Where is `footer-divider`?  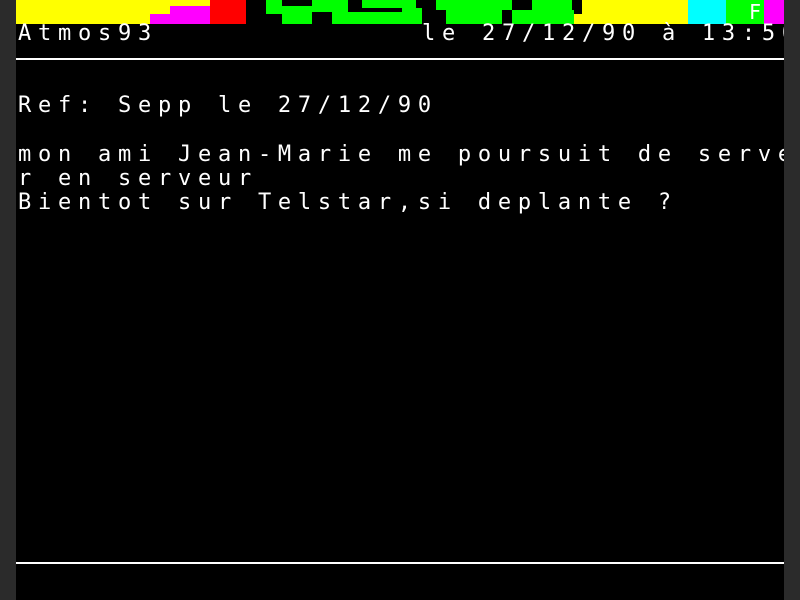
footer-divider is located at coordinates (400, 563).